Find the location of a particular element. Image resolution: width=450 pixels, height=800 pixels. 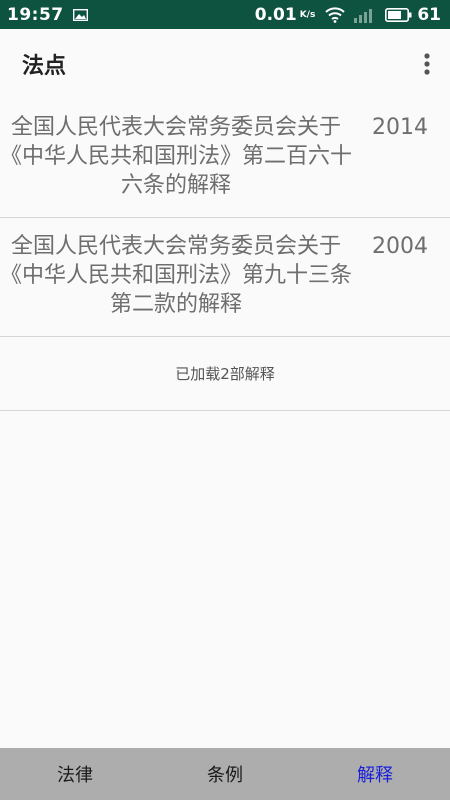

list-item-title: 全国人民代表大会常务委员会关于《中华人民共和国刑法》第九十三条第二款的解释 is located at coordinates (176, 275).